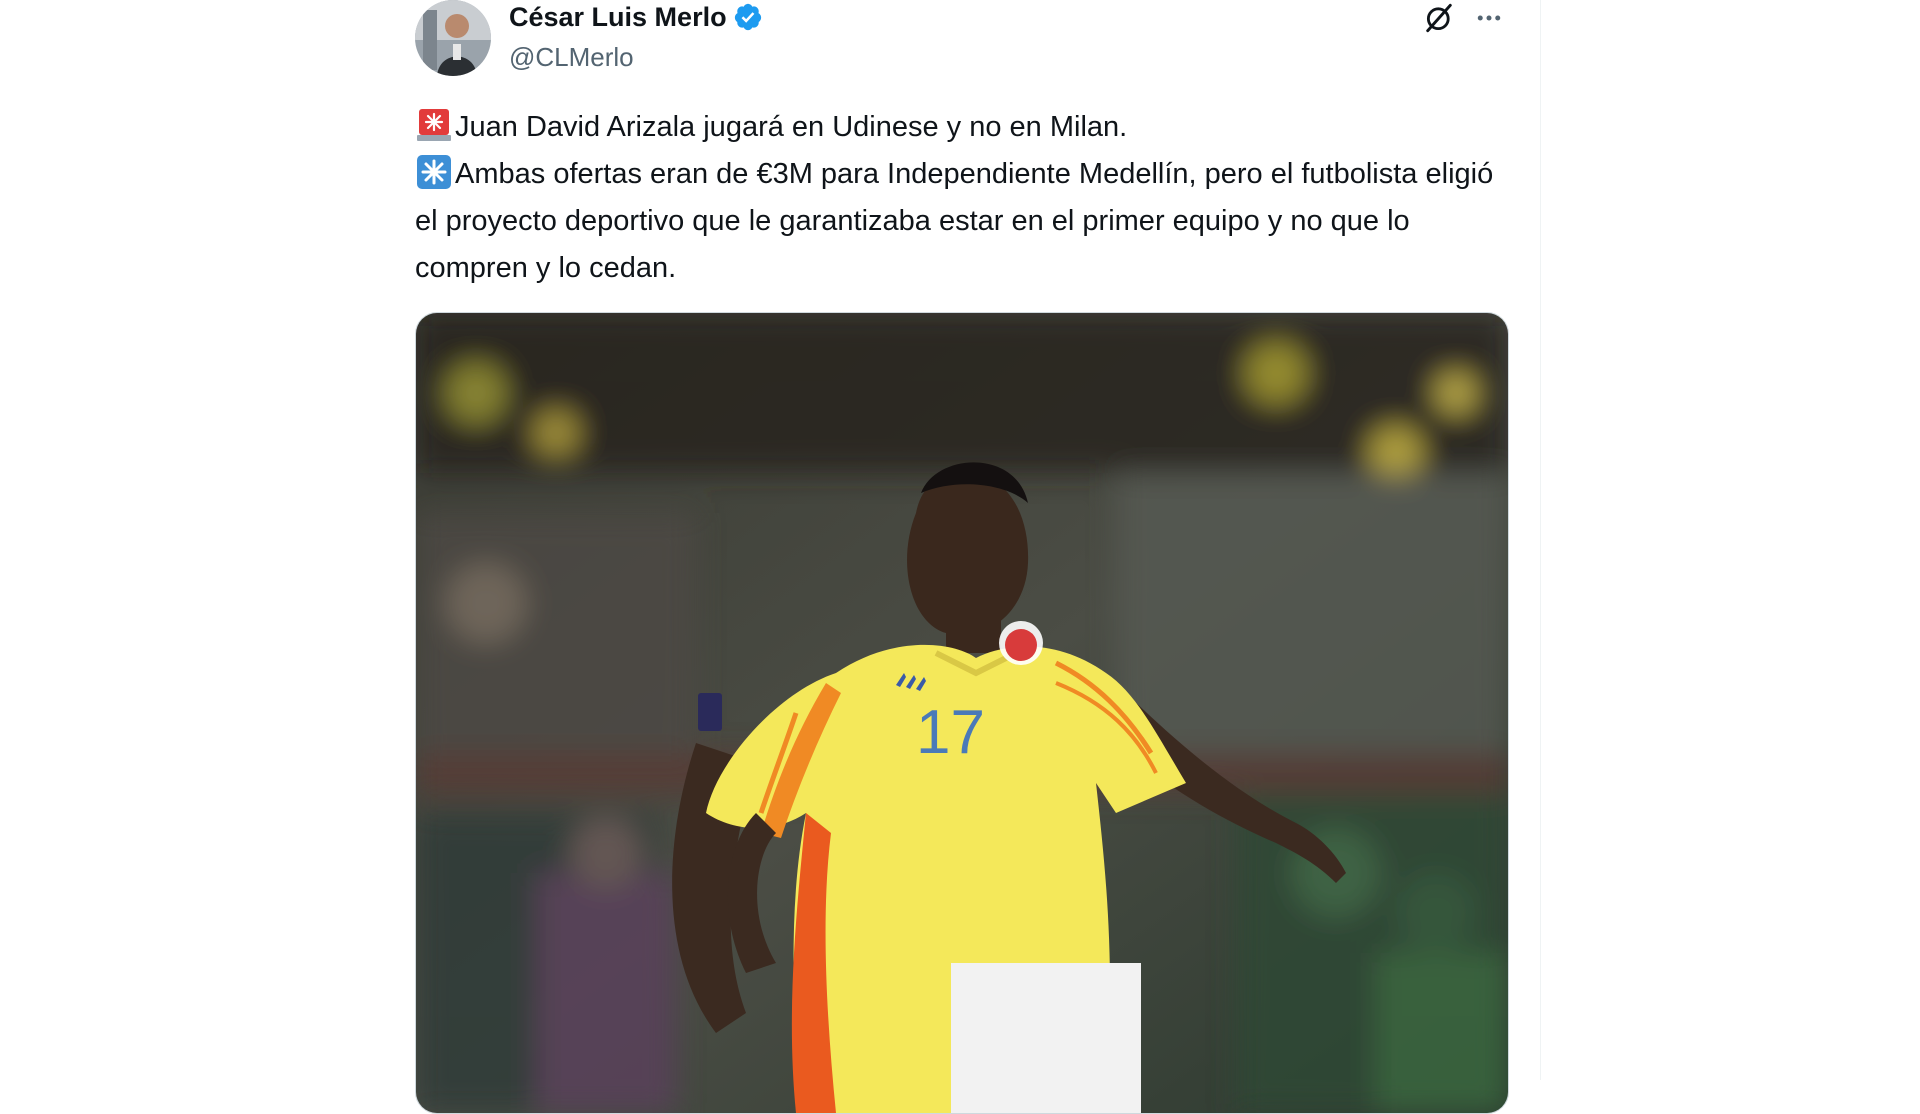 The width and height of the screenshot is (1920, 1114). What do you see at coordinates (453, 38) in the screenshot?
I see `avatar` at bounding box center [453, 38].